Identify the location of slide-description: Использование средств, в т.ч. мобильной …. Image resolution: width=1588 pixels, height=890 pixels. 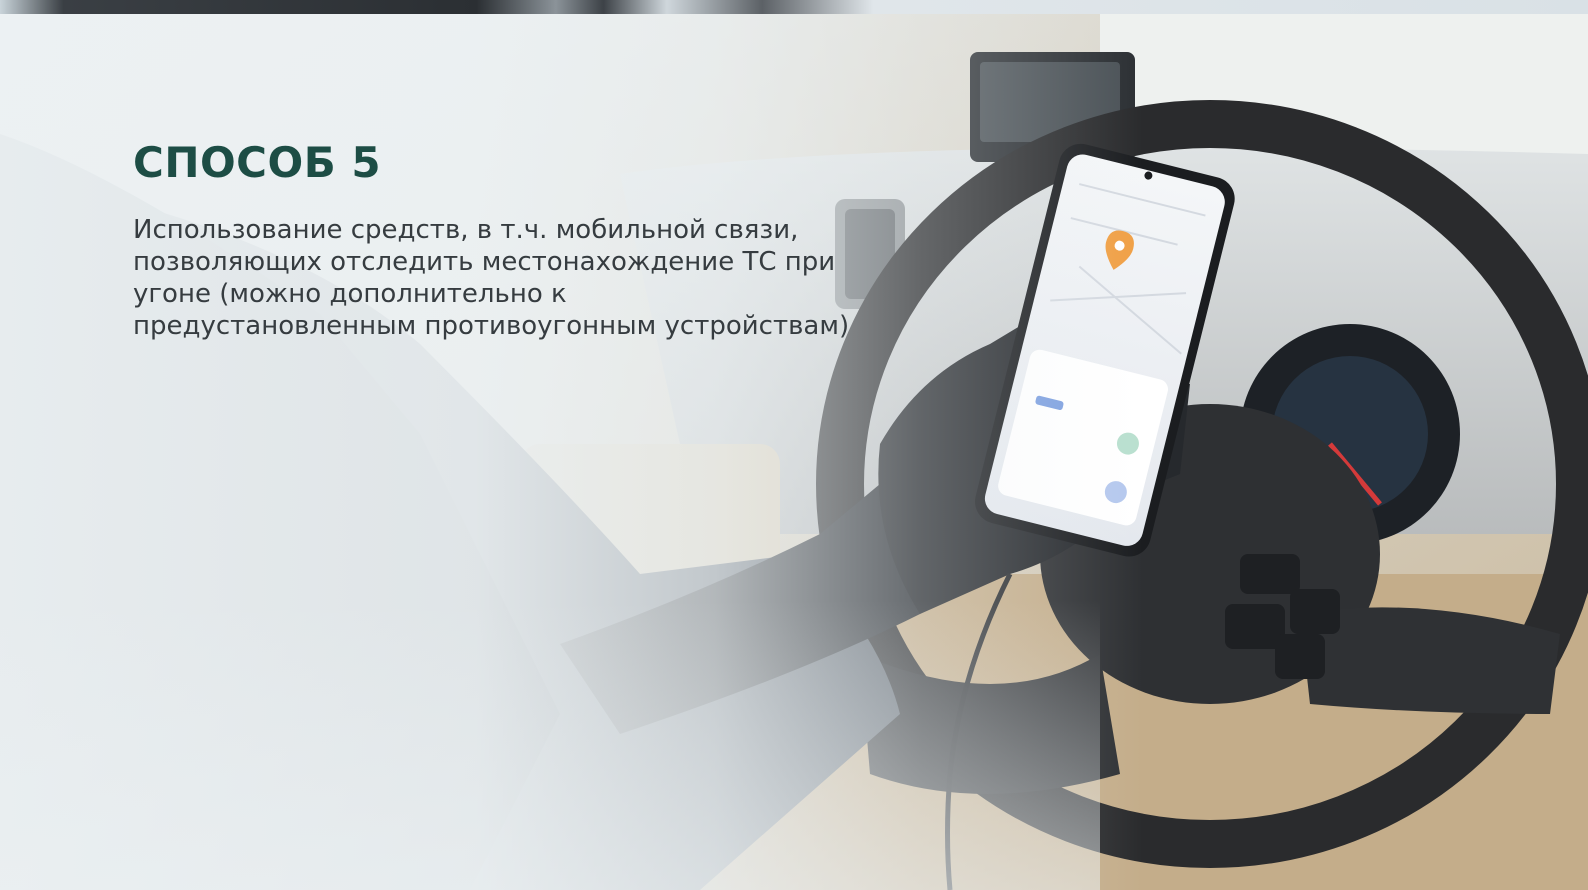
(491, 278).